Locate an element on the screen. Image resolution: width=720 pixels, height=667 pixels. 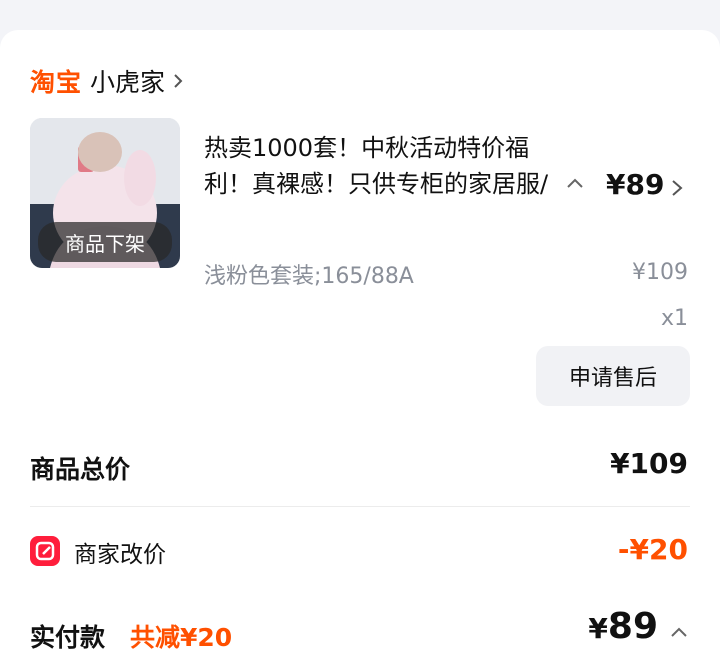
product-title: 热卖1000套！中秋活动特价福利！真裸感！只供专柜的家居服/ is located at coordinates (382, 166).